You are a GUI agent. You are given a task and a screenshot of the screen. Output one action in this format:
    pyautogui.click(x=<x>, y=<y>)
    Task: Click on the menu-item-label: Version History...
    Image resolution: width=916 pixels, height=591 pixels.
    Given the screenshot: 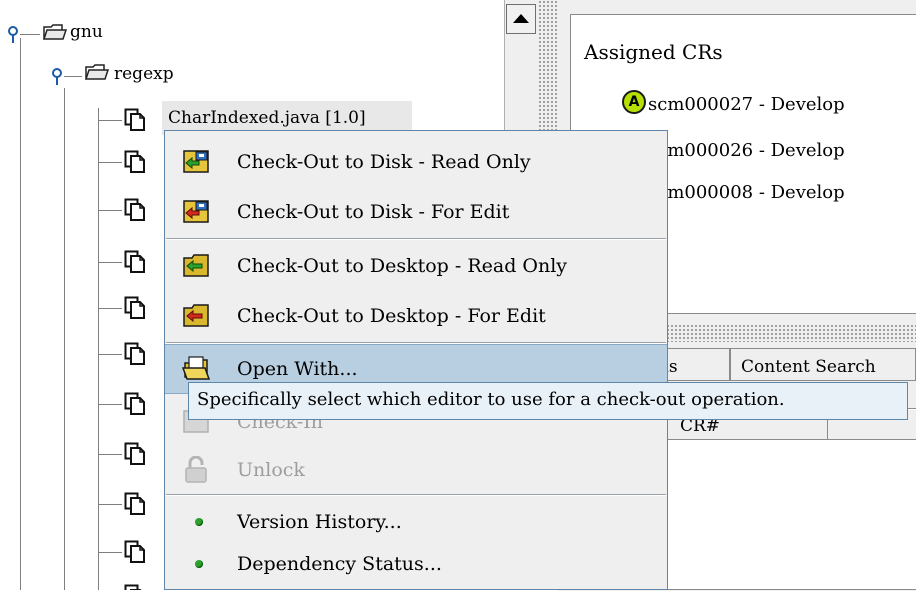 What is the action you would take?
    pyautogui.click(x=319, y=522)
    